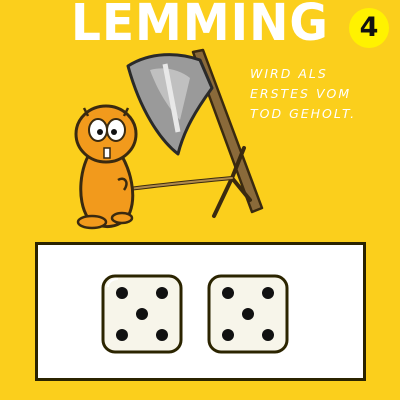  I want to click on card-number-badge: 4, so click(369, 28).